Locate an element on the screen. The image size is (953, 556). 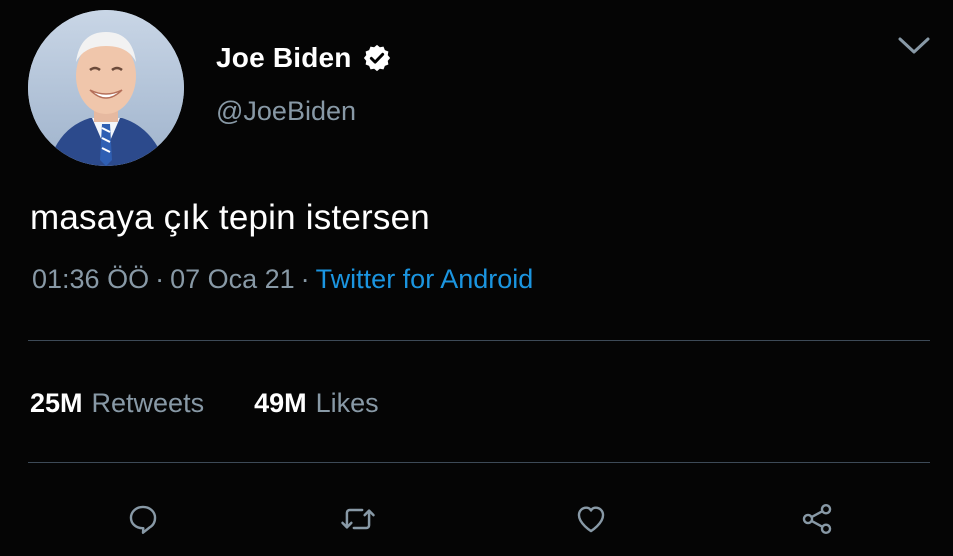
share-button is located at coordinates (817, 519).